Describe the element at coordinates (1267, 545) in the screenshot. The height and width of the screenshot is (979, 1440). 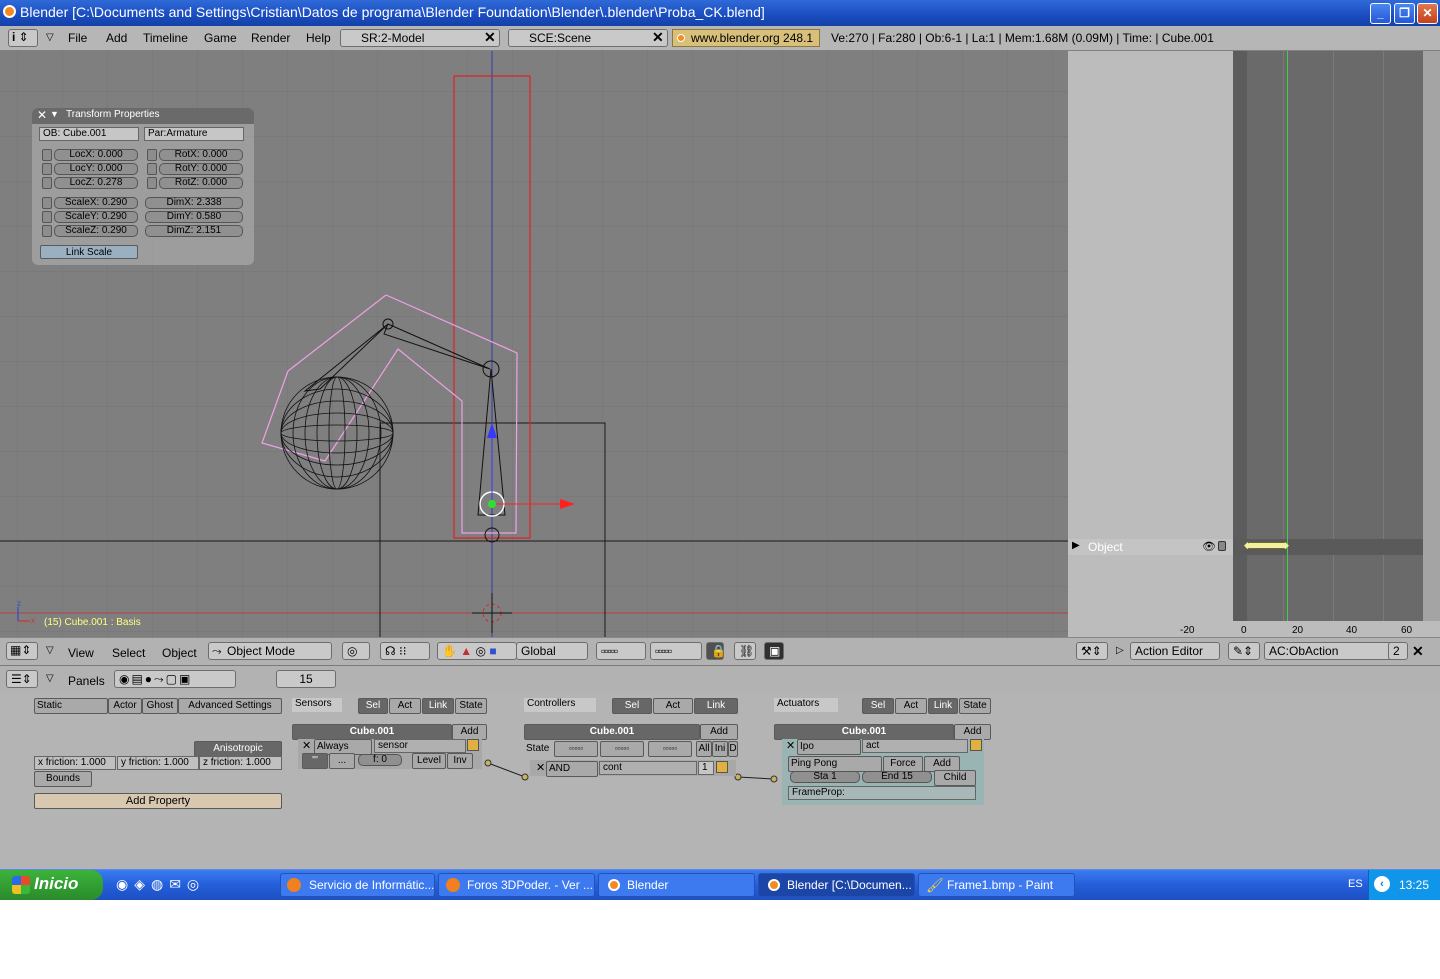
I see `action-strip` at that location.